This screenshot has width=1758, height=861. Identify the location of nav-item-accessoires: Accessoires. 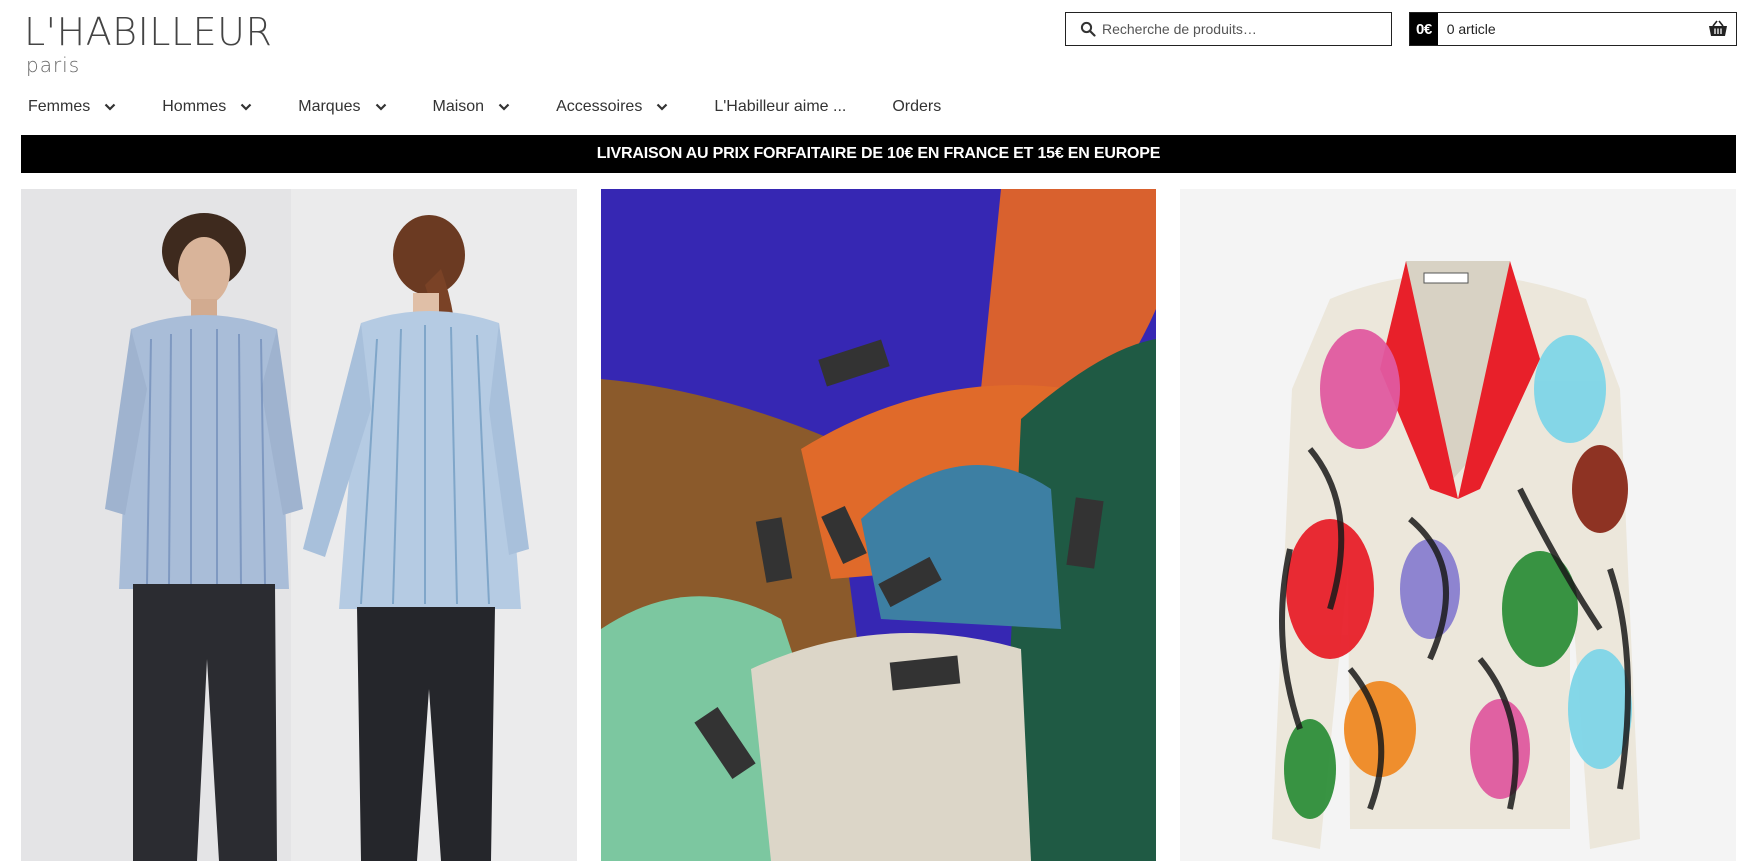
(607, 107).